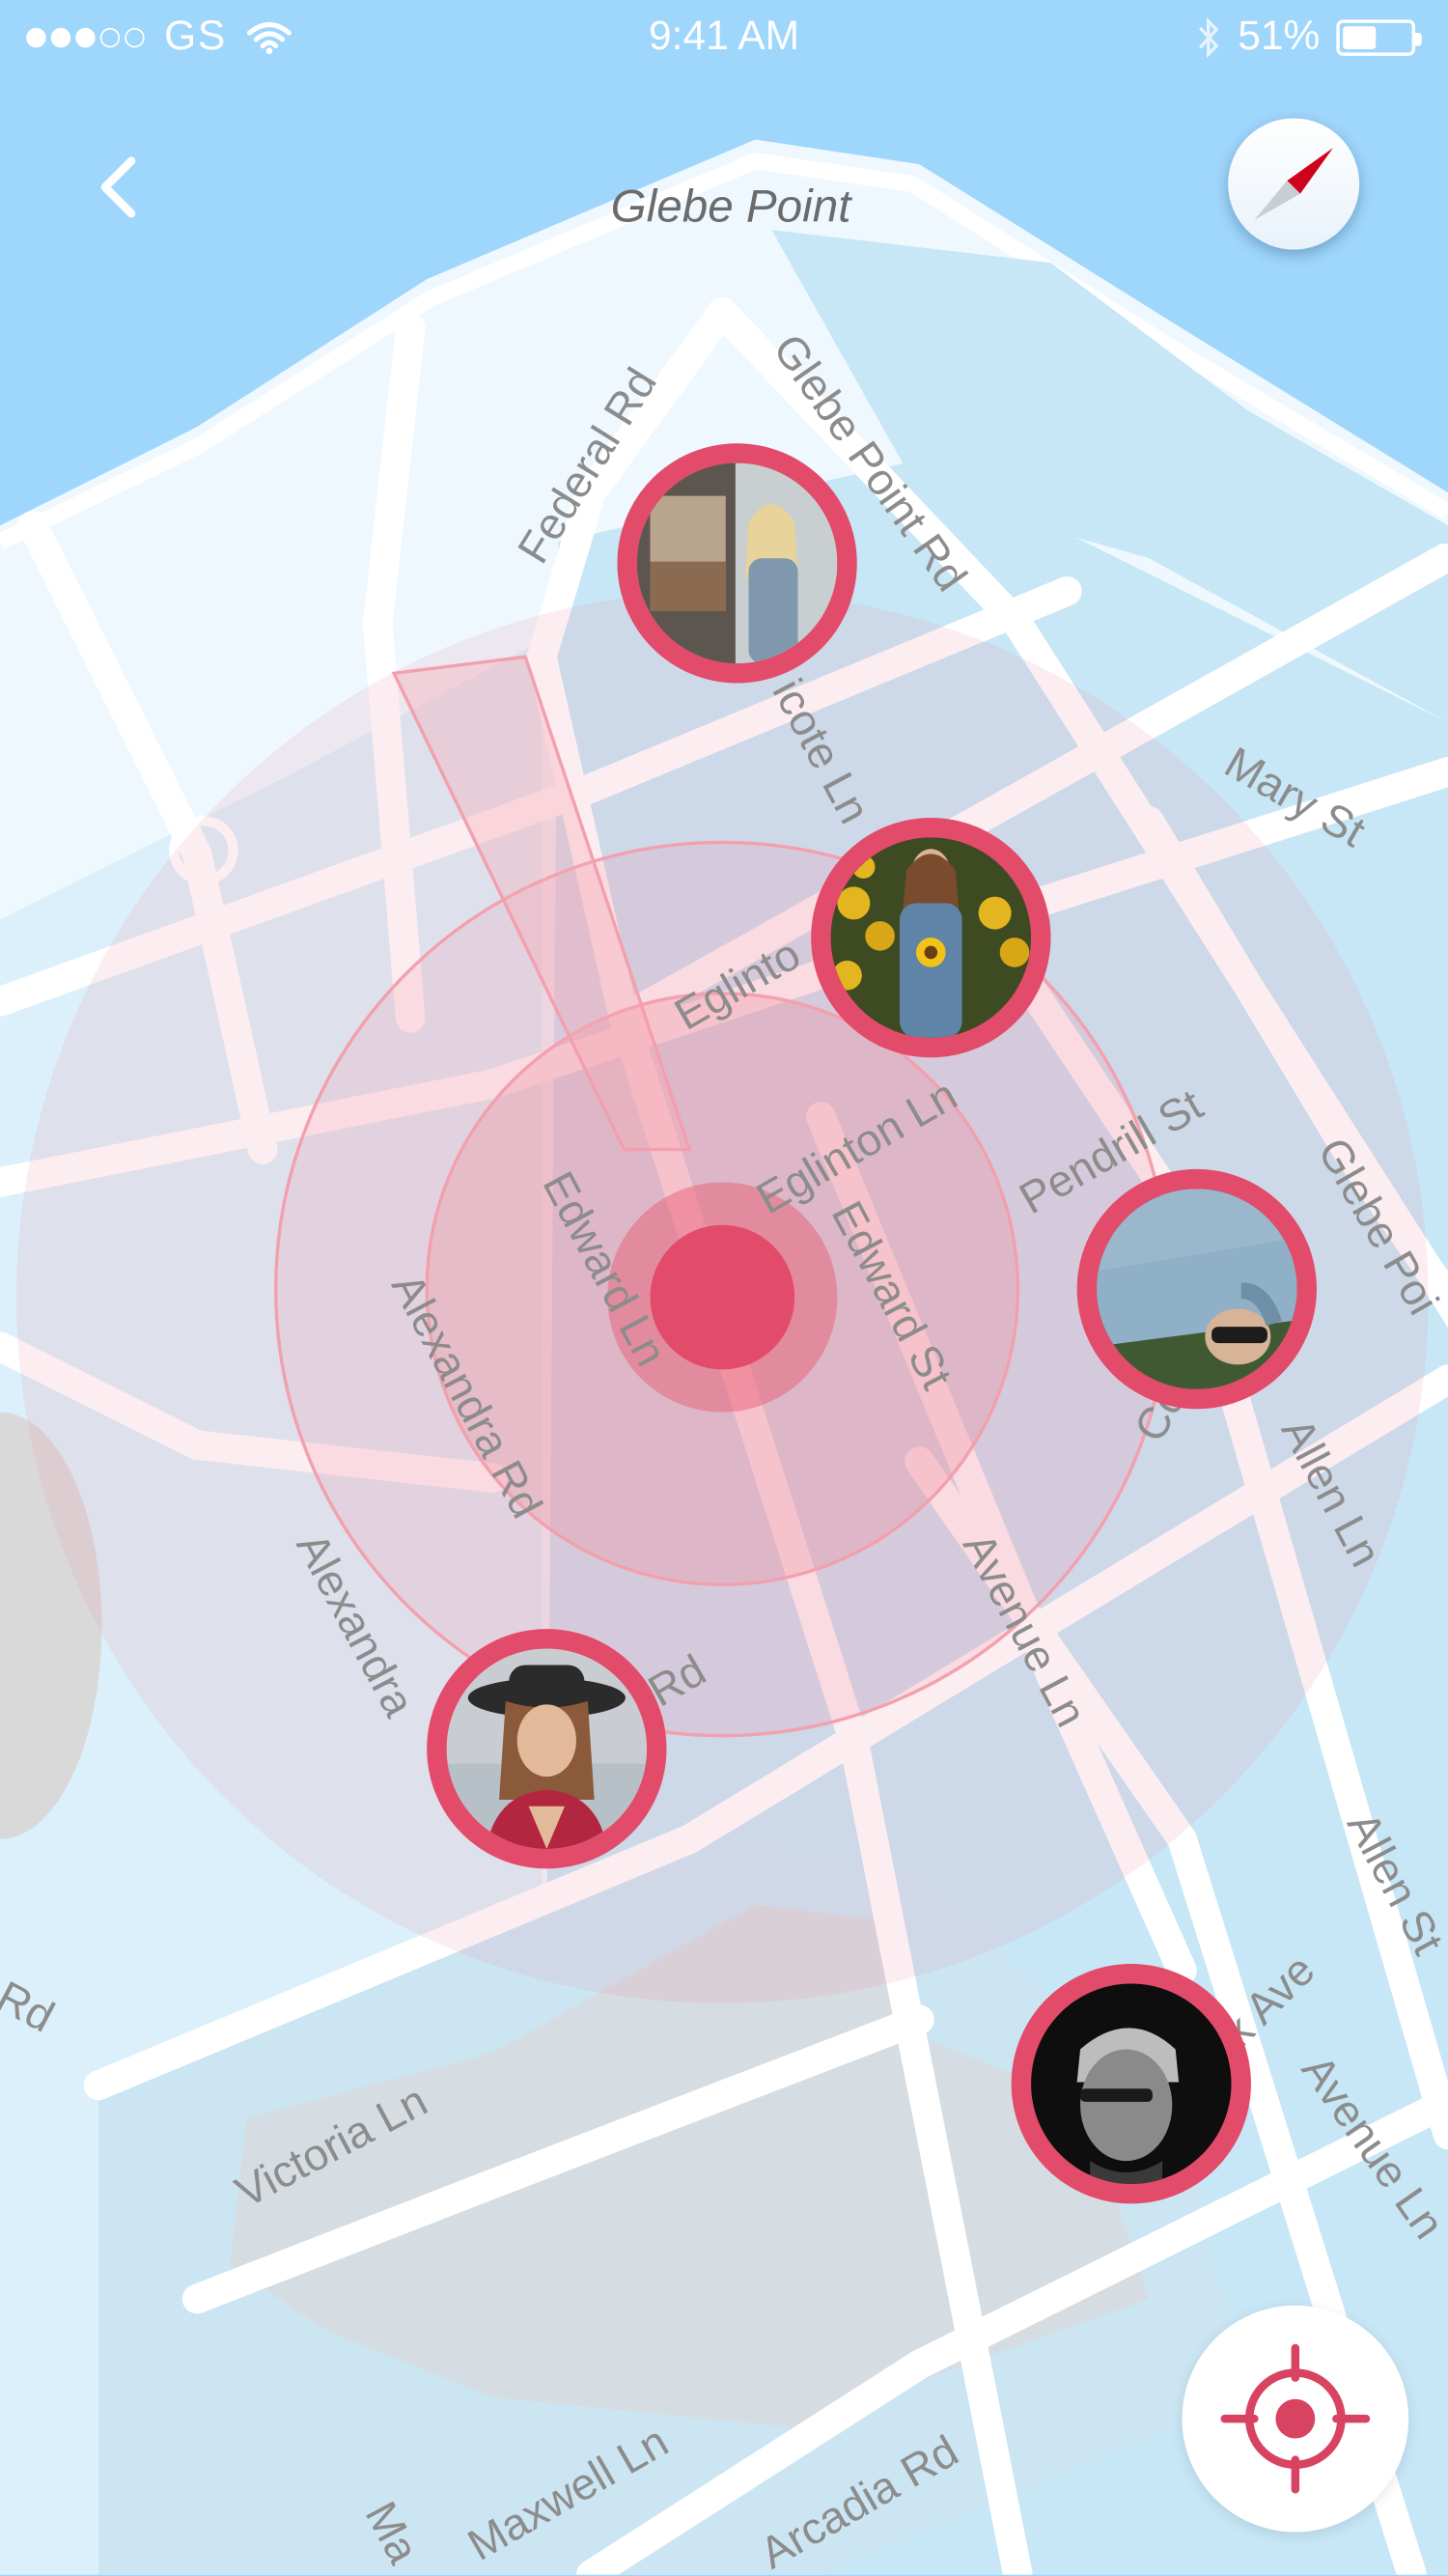 This screenshot has height=2576, width=1448. Describe the element at coordinates (1379, 36) in the screenshot. I see `battery-icon` at that location.